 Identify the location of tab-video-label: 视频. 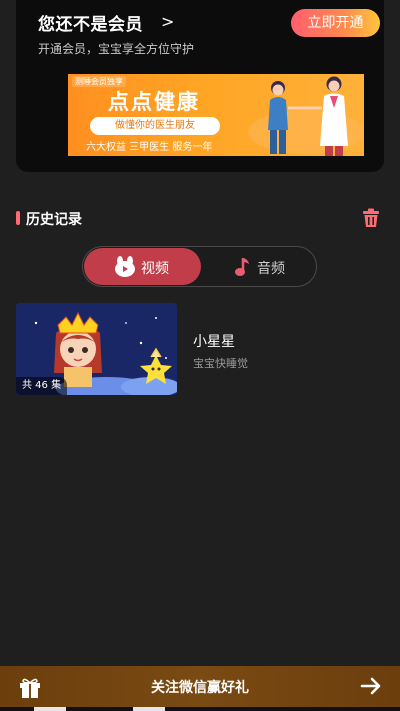
(155, 269).